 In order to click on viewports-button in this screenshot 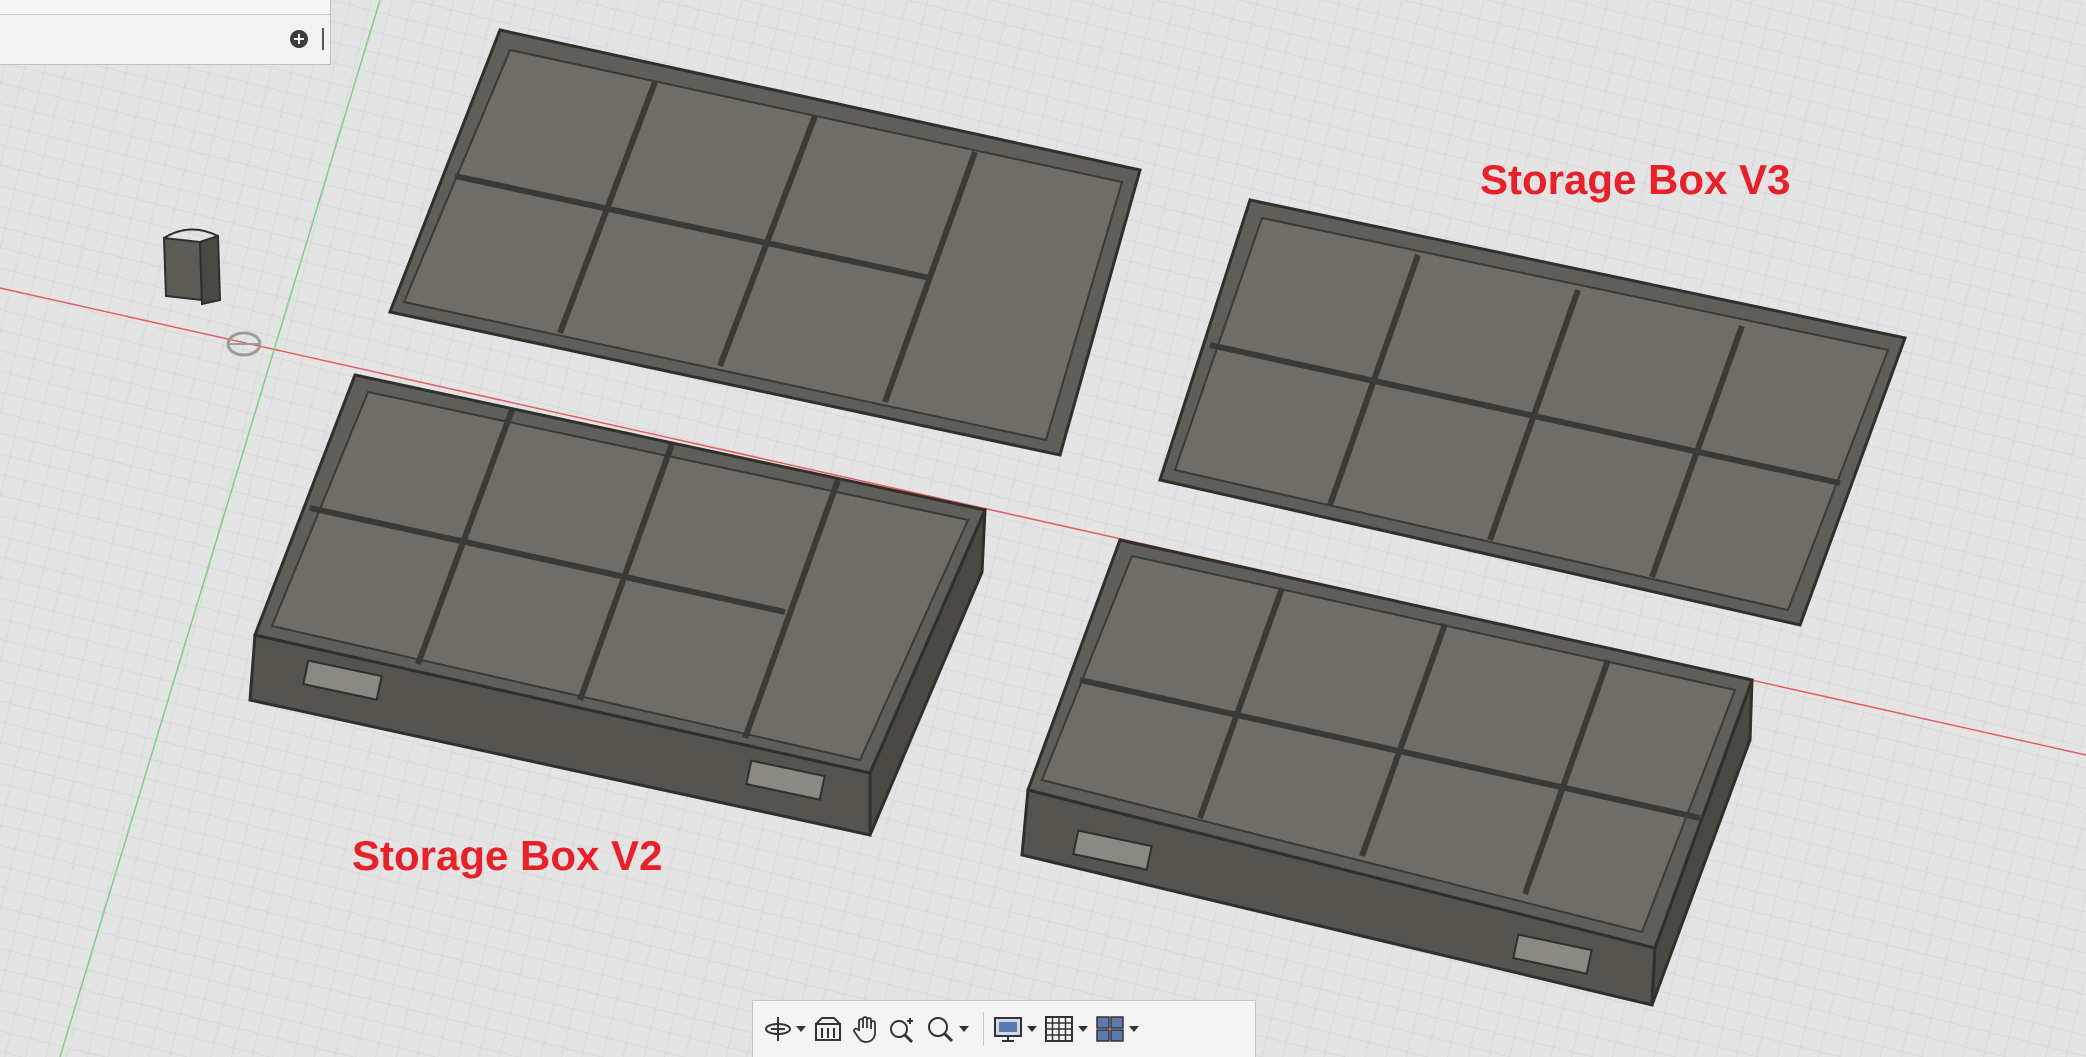, I will do `click(1116, 1029)`.